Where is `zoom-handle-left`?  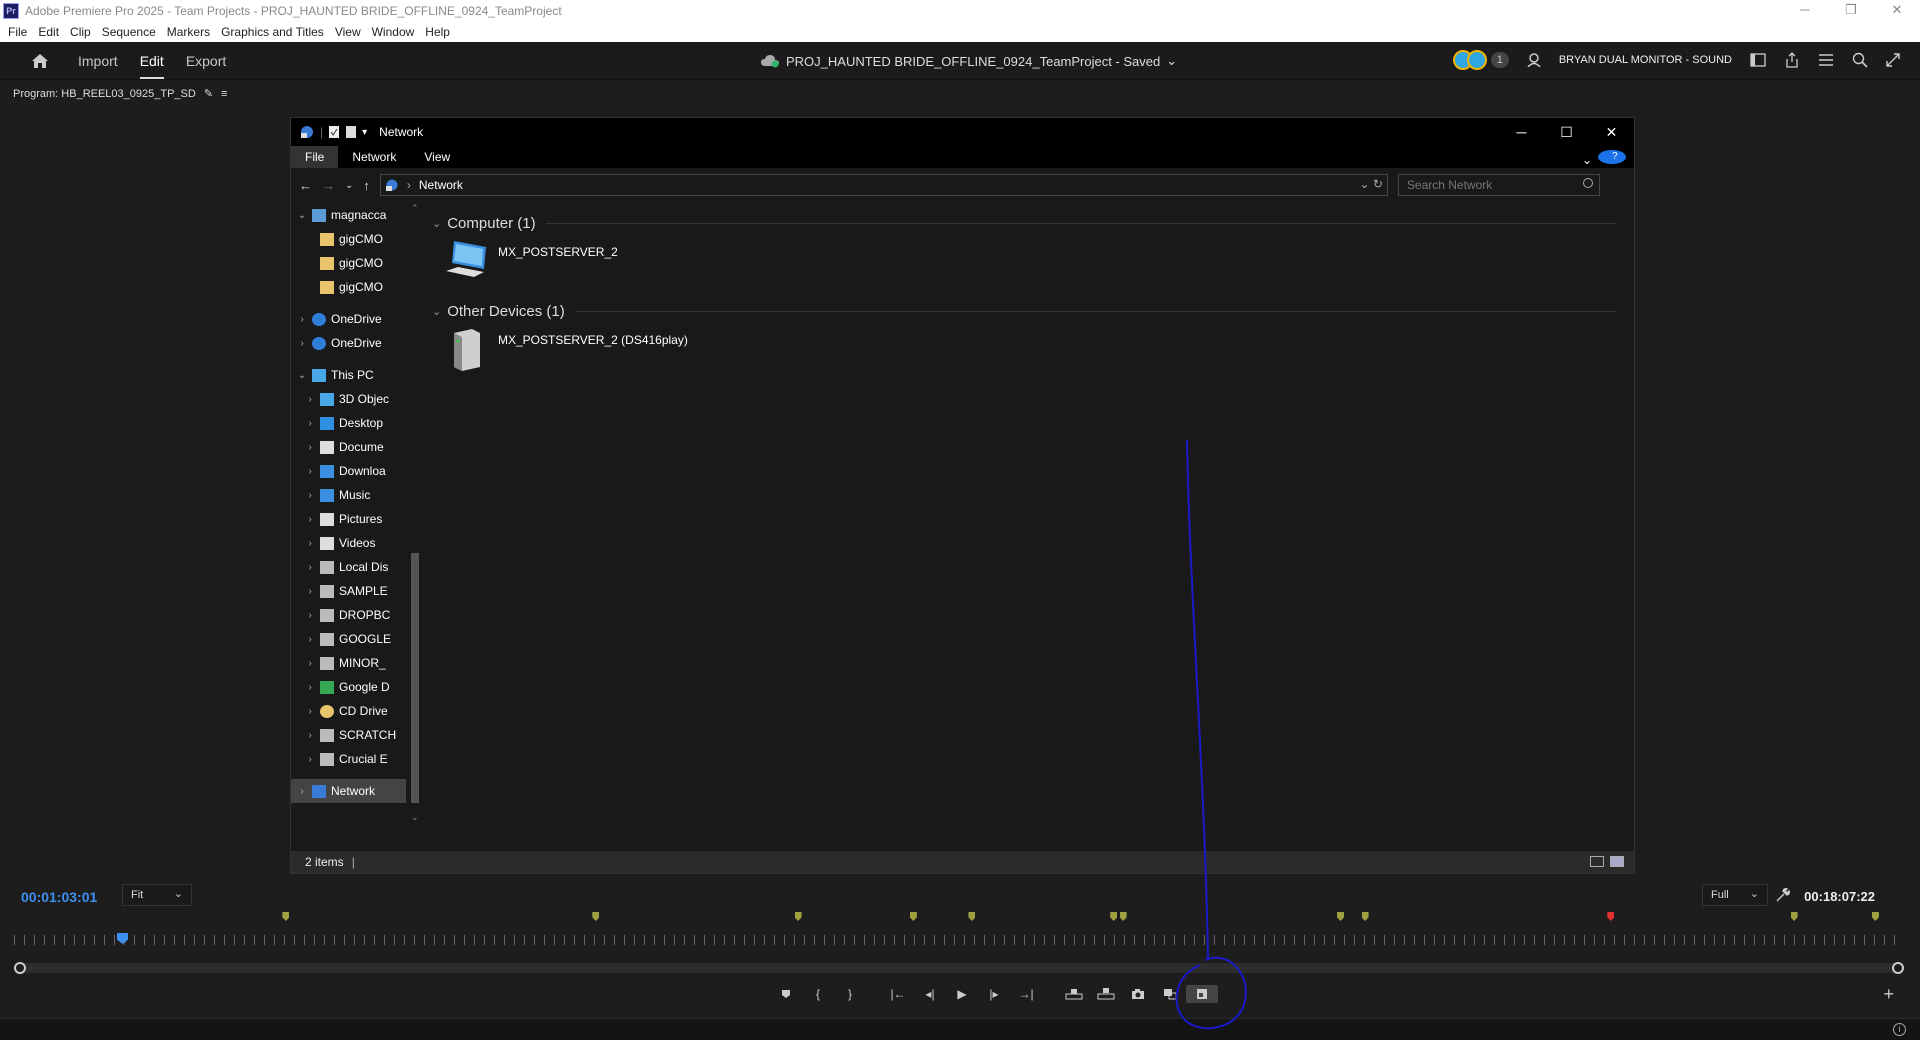 zoom-handle-left is located at coordinates (20, 968).